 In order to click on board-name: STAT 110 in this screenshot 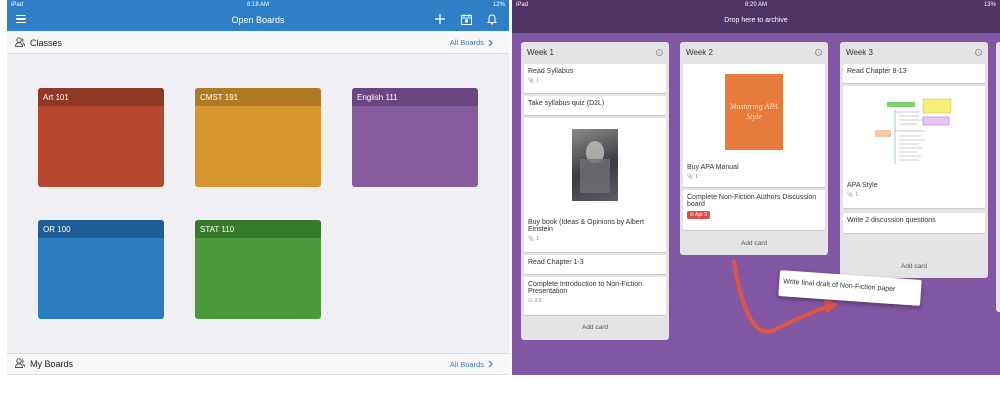, I will do `click(258, 229)`.